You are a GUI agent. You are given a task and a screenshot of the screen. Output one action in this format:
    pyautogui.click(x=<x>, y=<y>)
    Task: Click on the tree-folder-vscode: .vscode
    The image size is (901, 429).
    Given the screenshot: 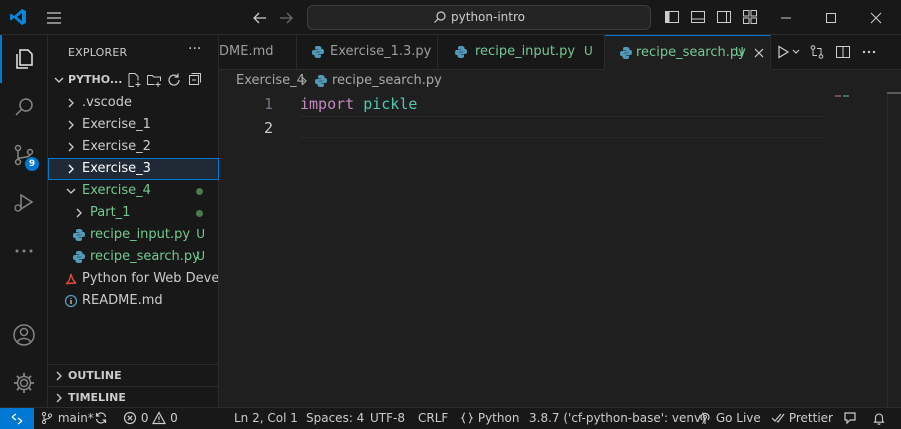 What is the action you would take?
    pyautogui.click(x=133, y=103)
    